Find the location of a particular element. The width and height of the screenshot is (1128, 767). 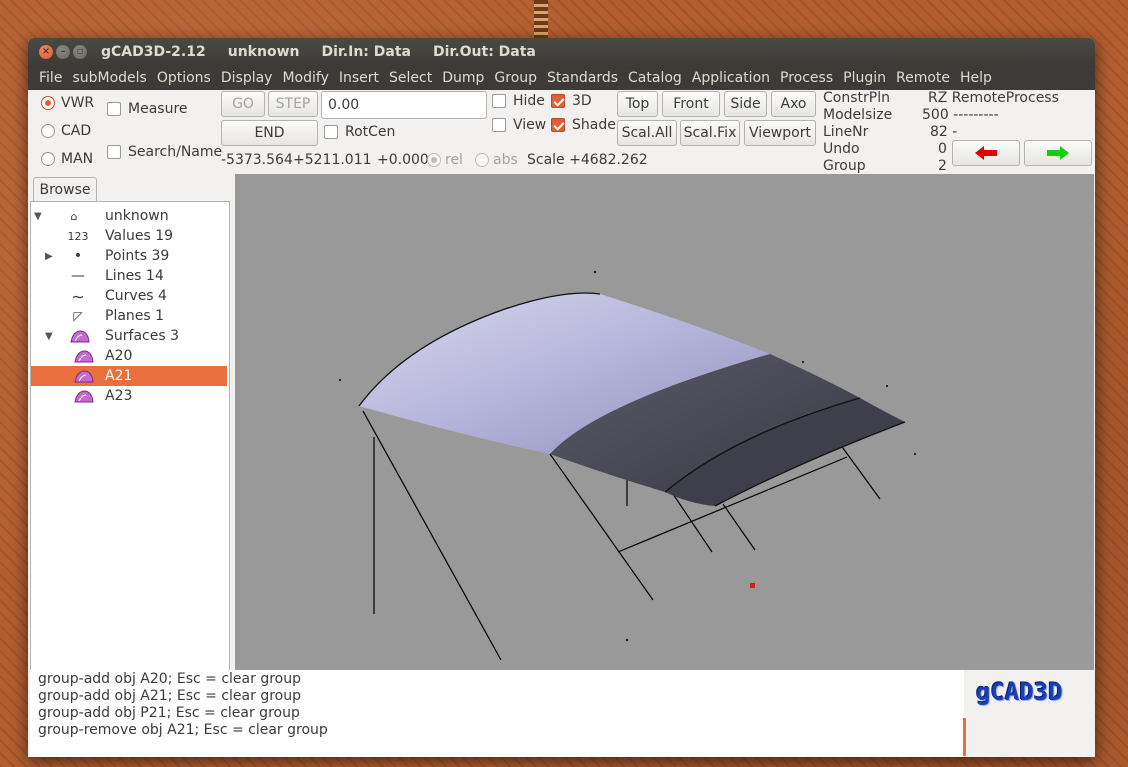

menu-application: Application is located at coordinates (731, 78).